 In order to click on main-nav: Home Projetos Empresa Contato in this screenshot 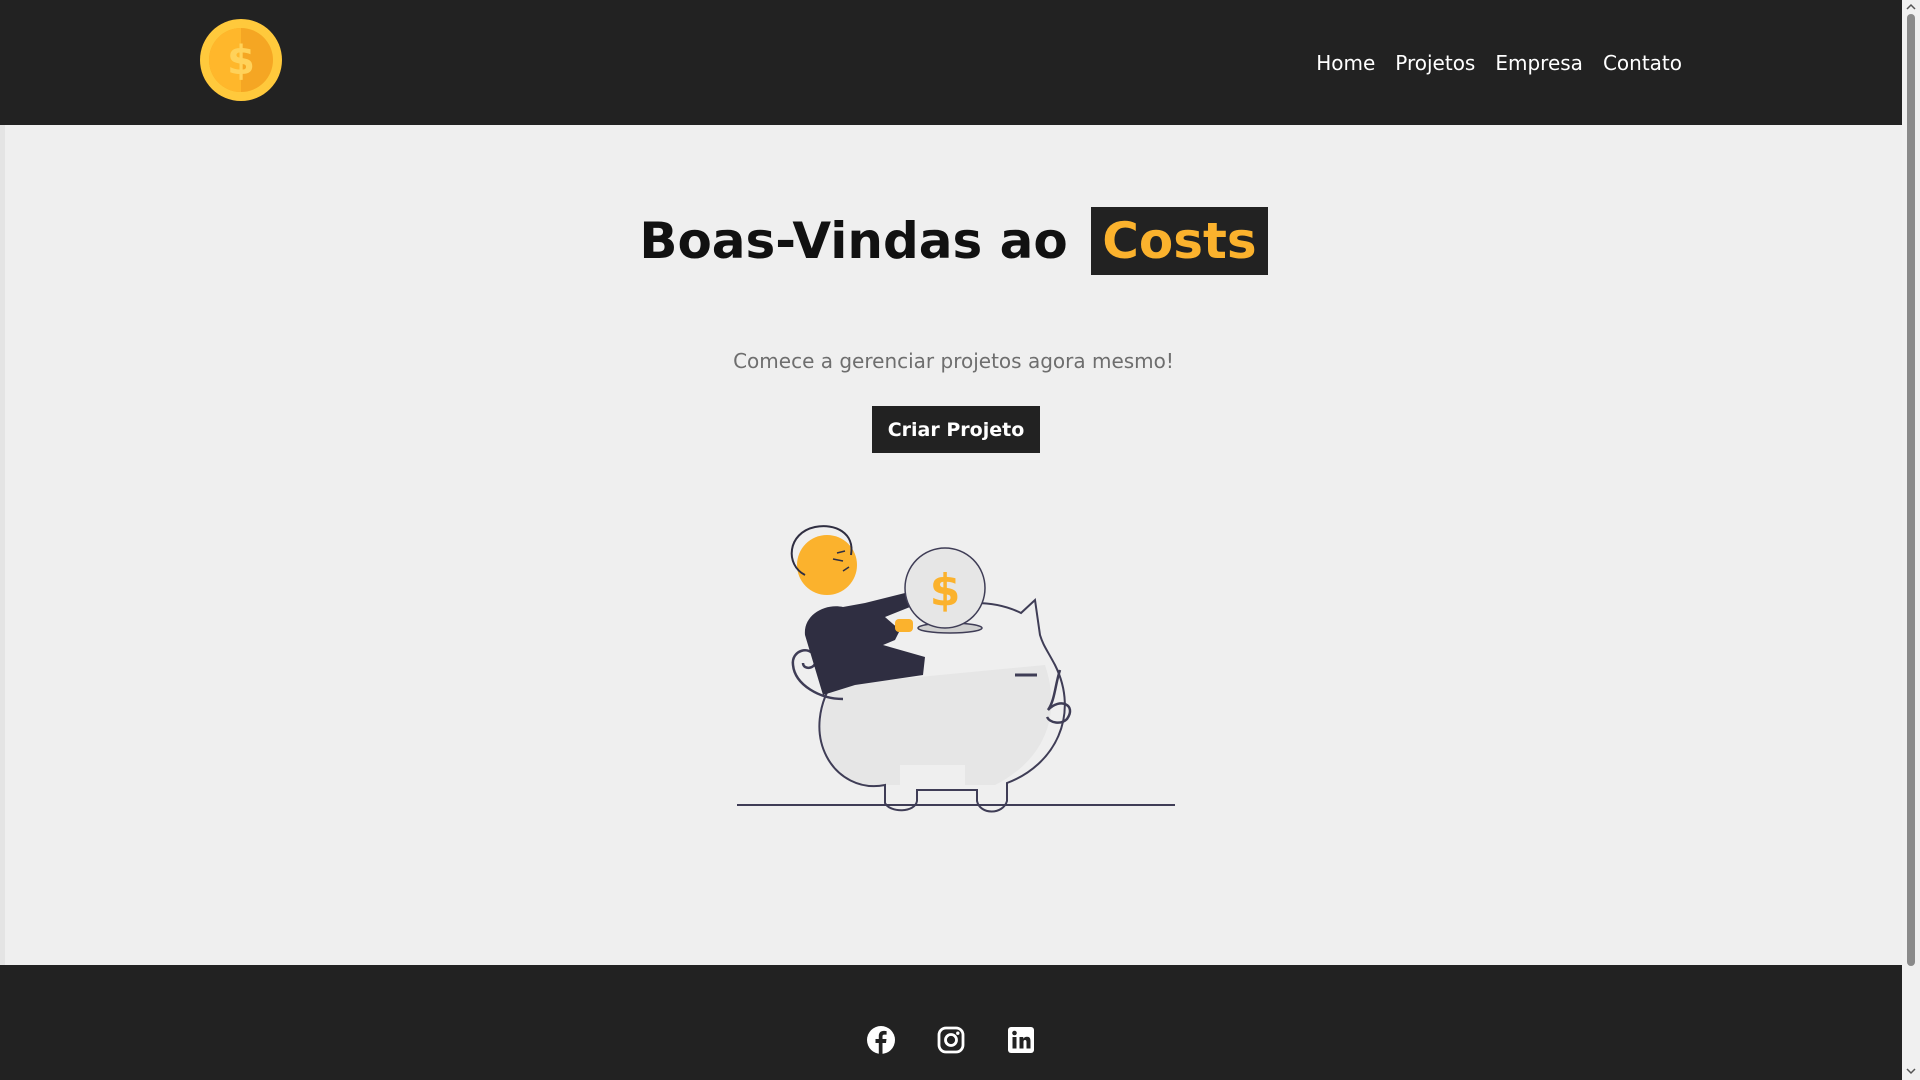, I will do `click(1499, 62)`.